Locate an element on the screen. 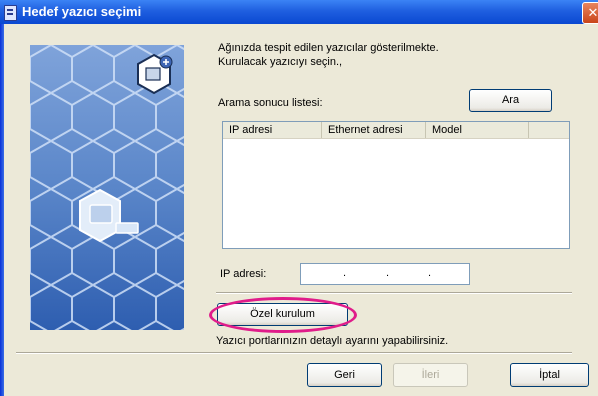 This screenshot has width=598, height=396. close-button: ✕ is located at coordinates (590, 13).